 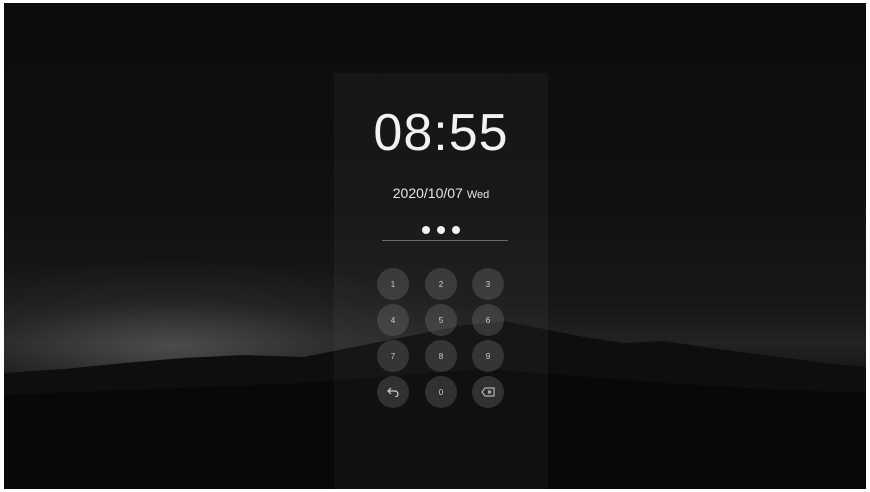 I want to click on key-6: 6, so click(x=488, y=320).